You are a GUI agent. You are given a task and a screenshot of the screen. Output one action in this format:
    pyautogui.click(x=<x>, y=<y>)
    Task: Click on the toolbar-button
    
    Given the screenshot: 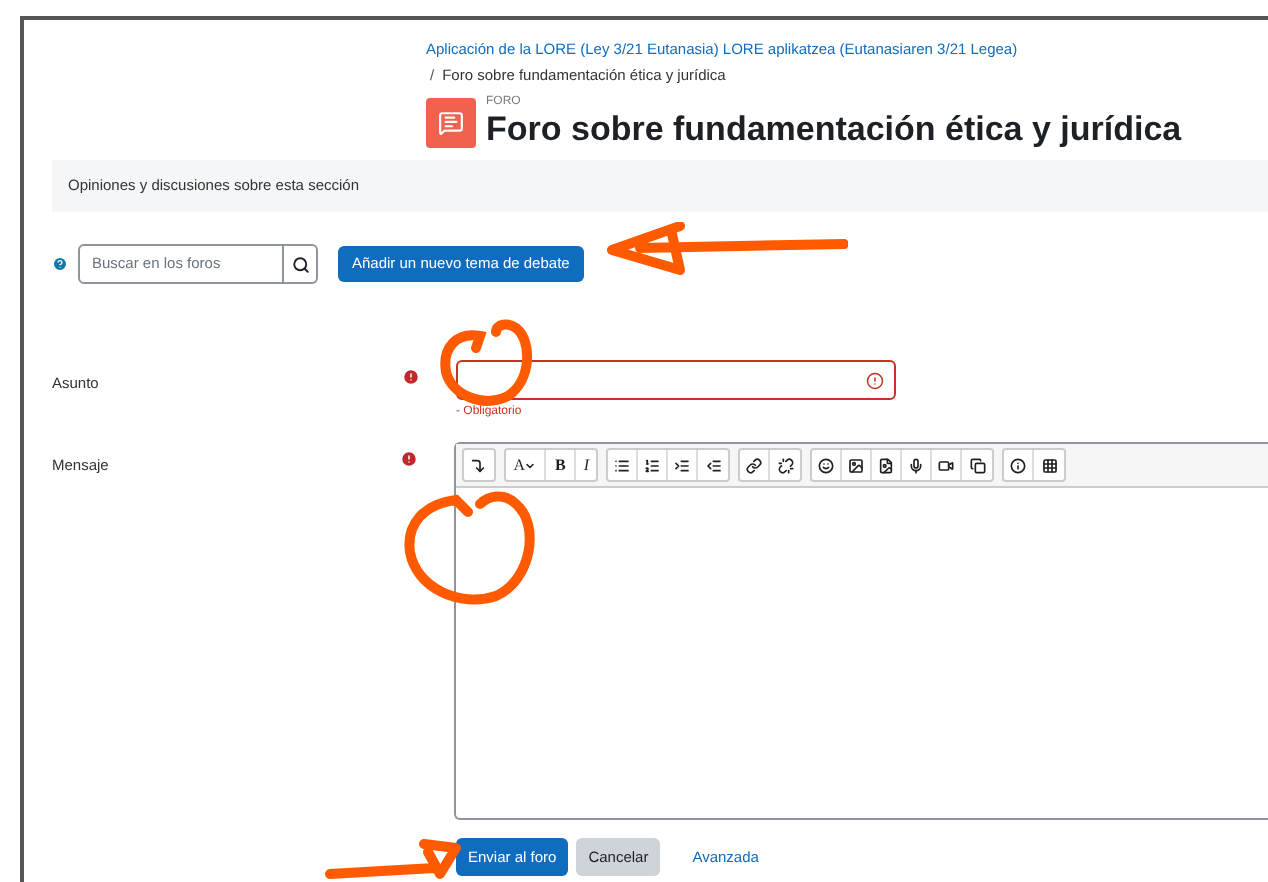 What is the action you would take?
    pyautogui.click(x=755, y=465)
    